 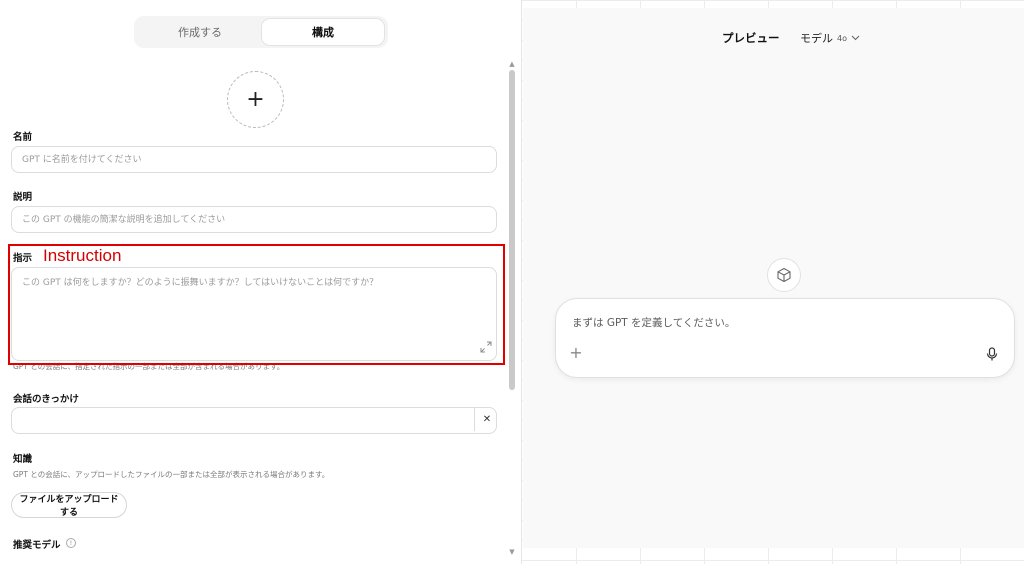 I want to click on info-icon: !, so click(x=71, y=543).